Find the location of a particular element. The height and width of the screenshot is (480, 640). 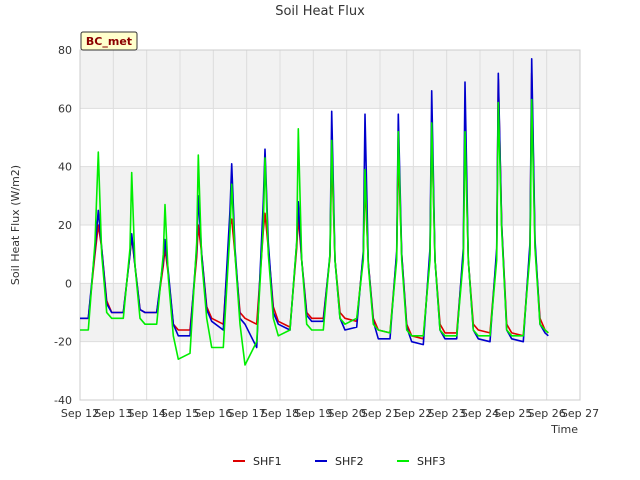

y-tick-label: 60 is located at coordinates (65, 108).